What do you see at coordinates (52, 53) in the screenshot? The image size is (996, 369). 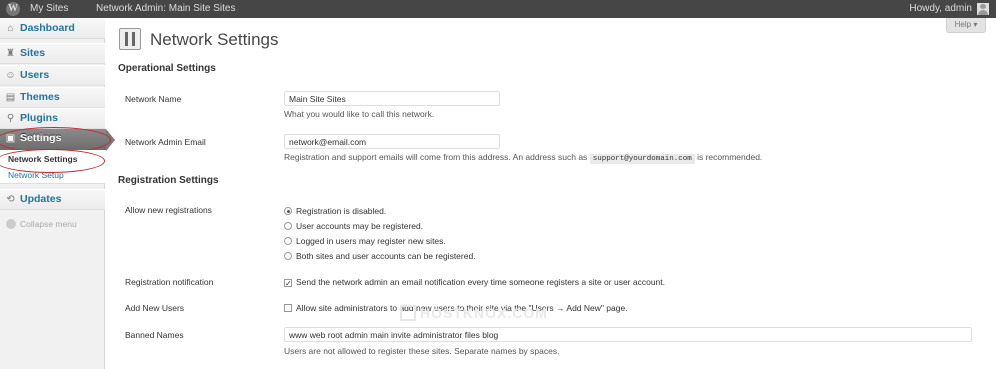 I see `menu-item-sites: ♜ Sites` at bounding box center [52, 53].